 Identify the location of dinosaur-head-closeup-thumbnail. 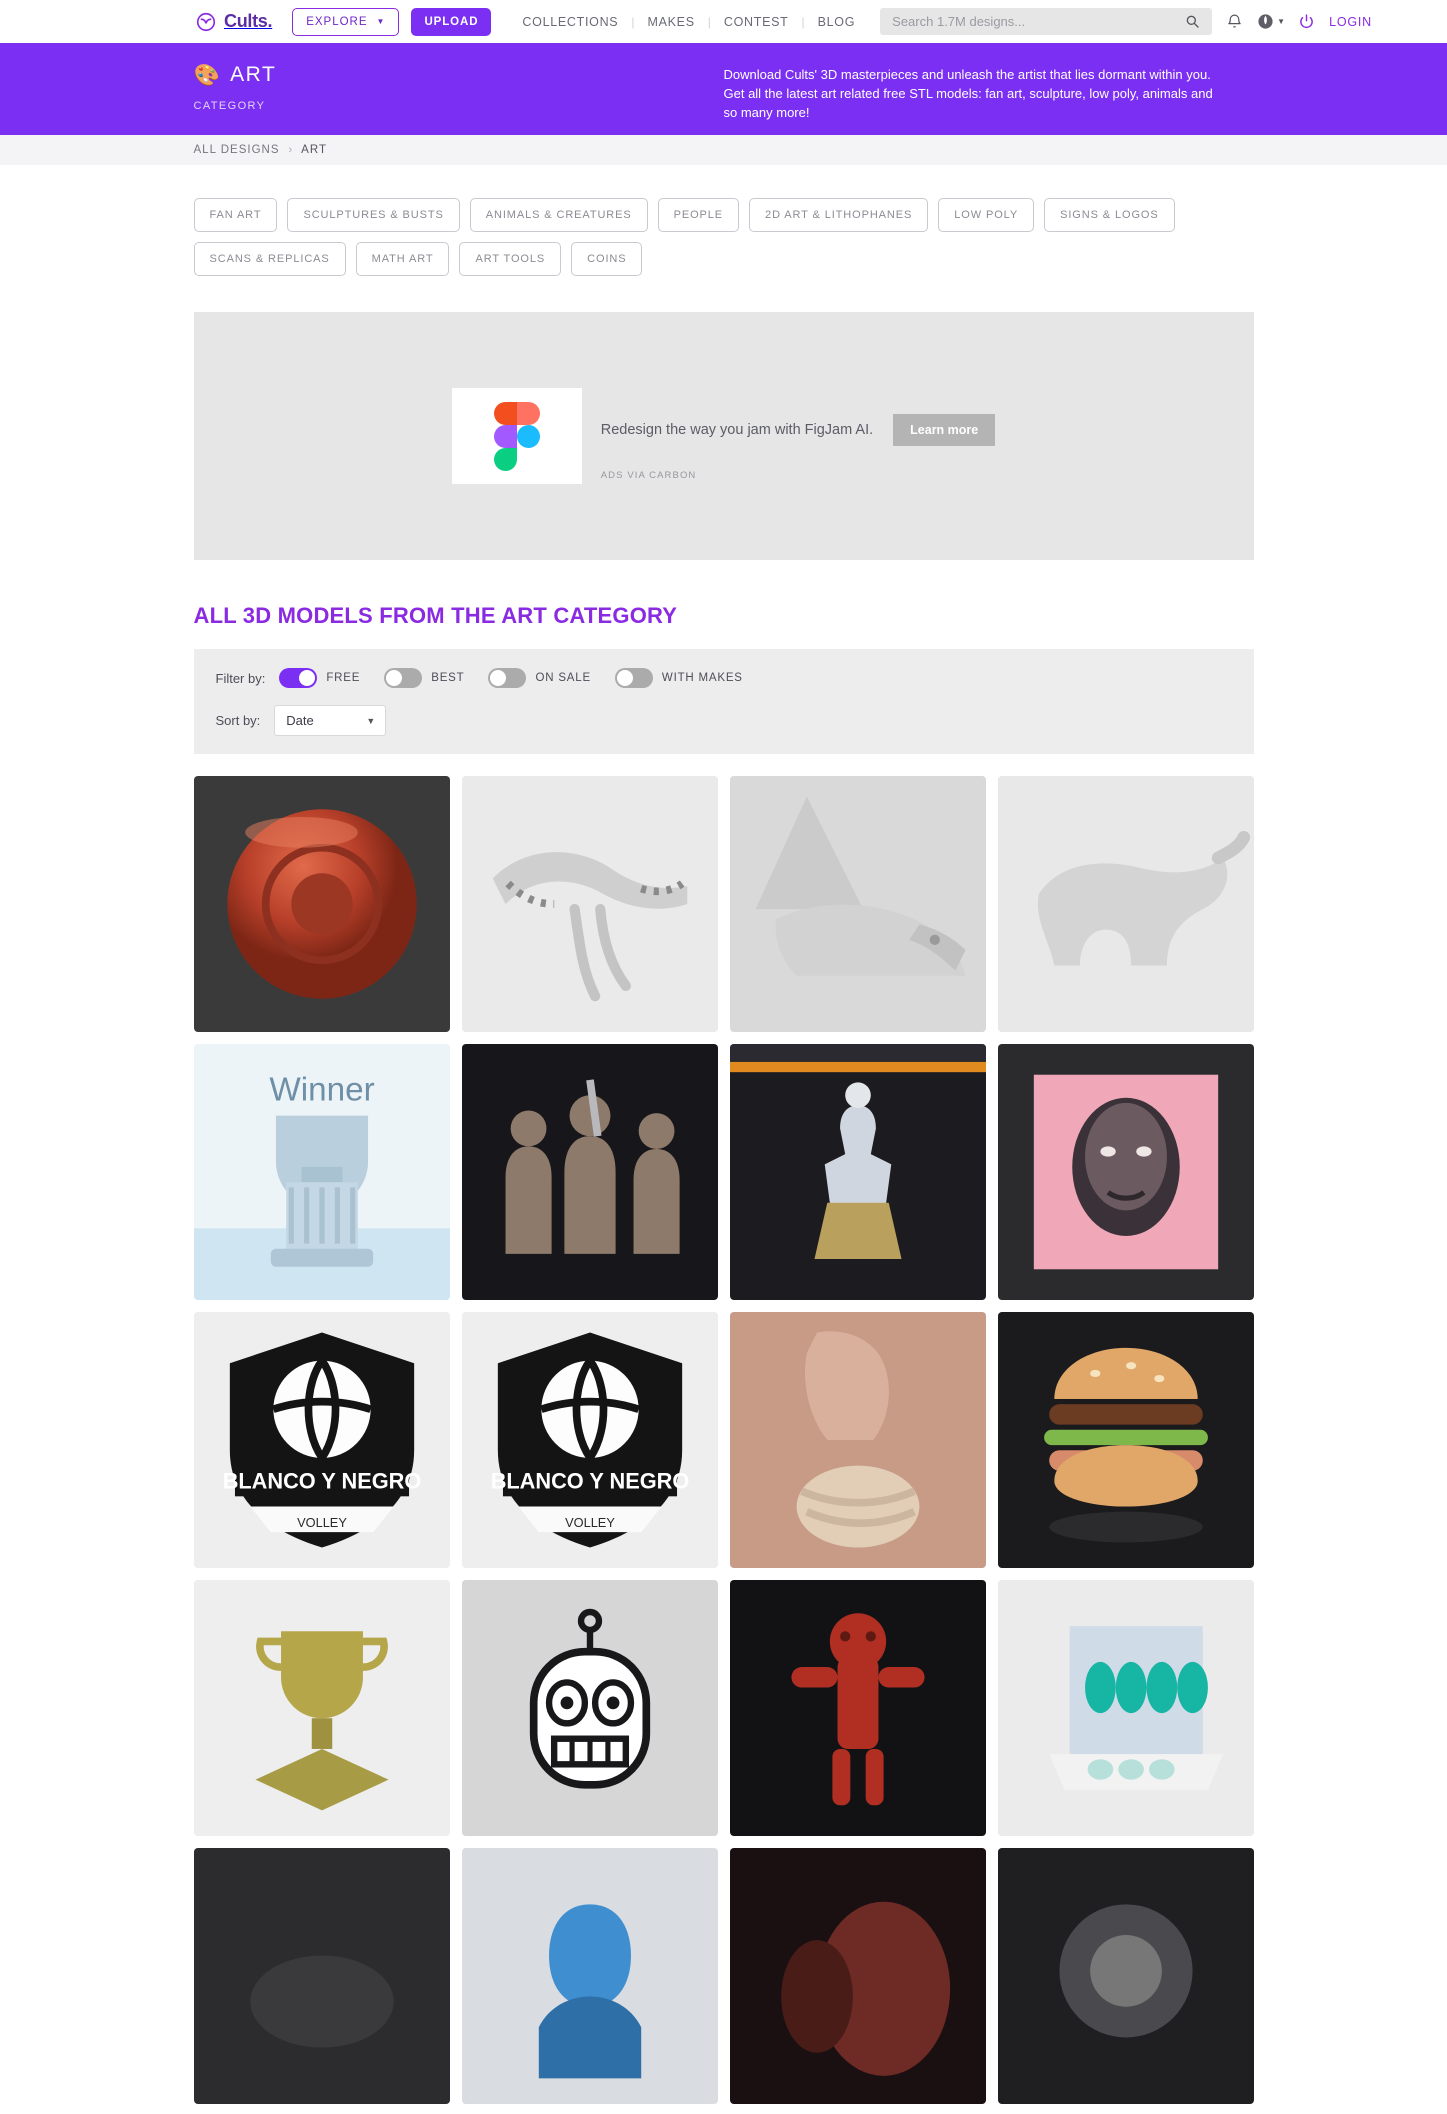
(857, 904).